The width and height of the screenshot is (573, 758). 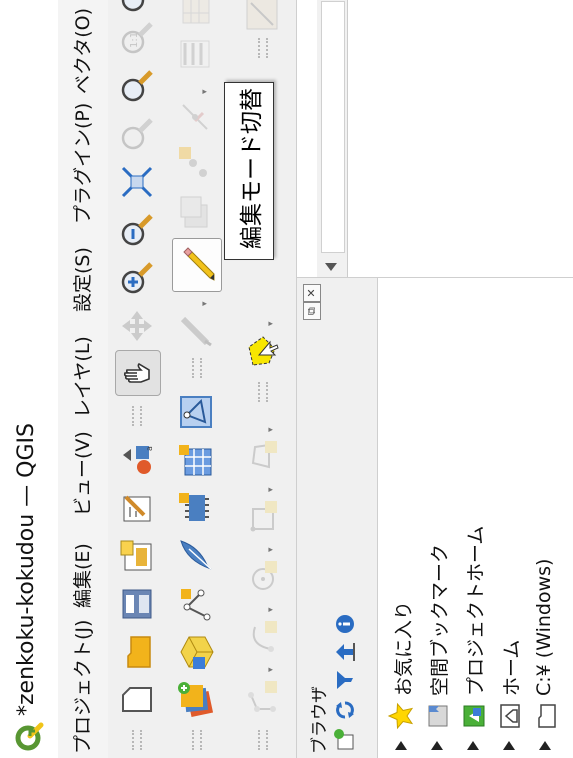 What do you see at coordinates (437, 518) in the screenshot?
I see `list-item: 空間ブックマーク` at bounding box center [437, 518].